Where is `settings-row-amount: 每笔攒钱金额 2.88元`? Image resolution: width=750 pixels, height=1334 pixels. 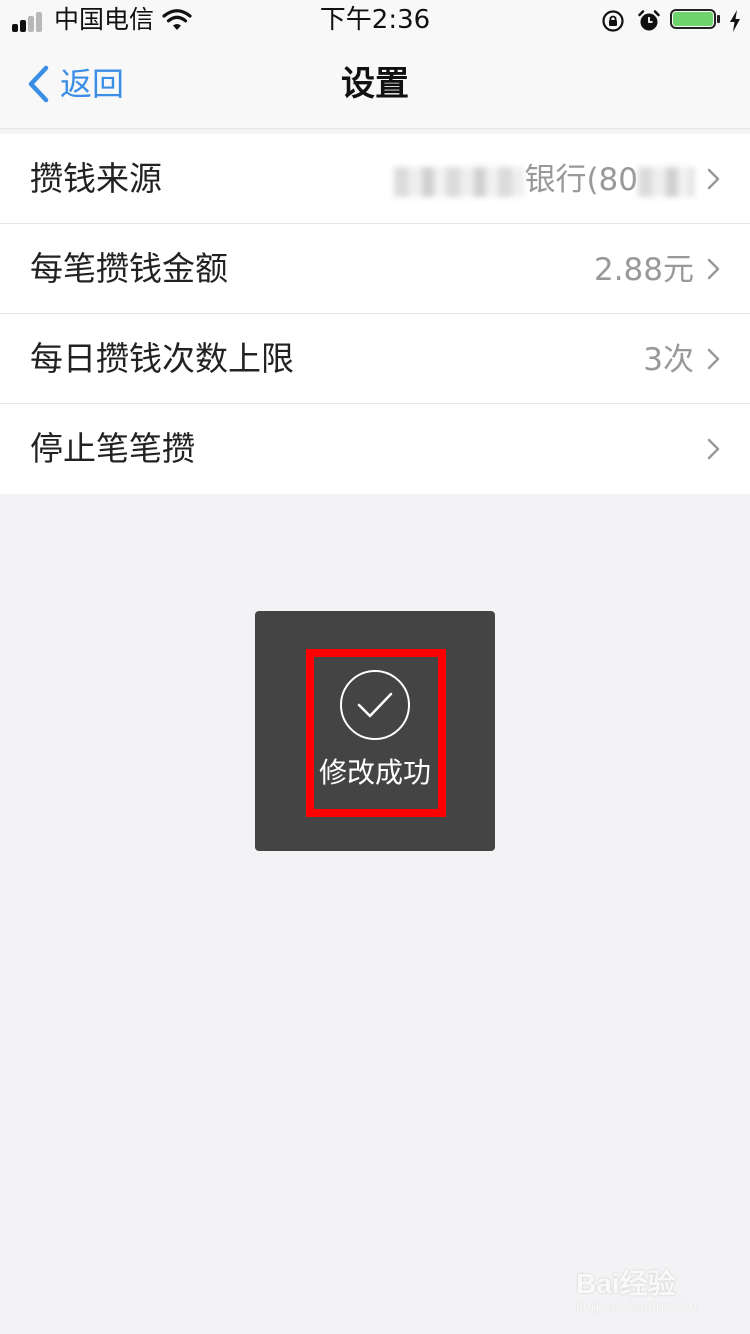 settings-row-amount: 每笔攒钱金额 2.88元 is located at coordinates (375, 269).